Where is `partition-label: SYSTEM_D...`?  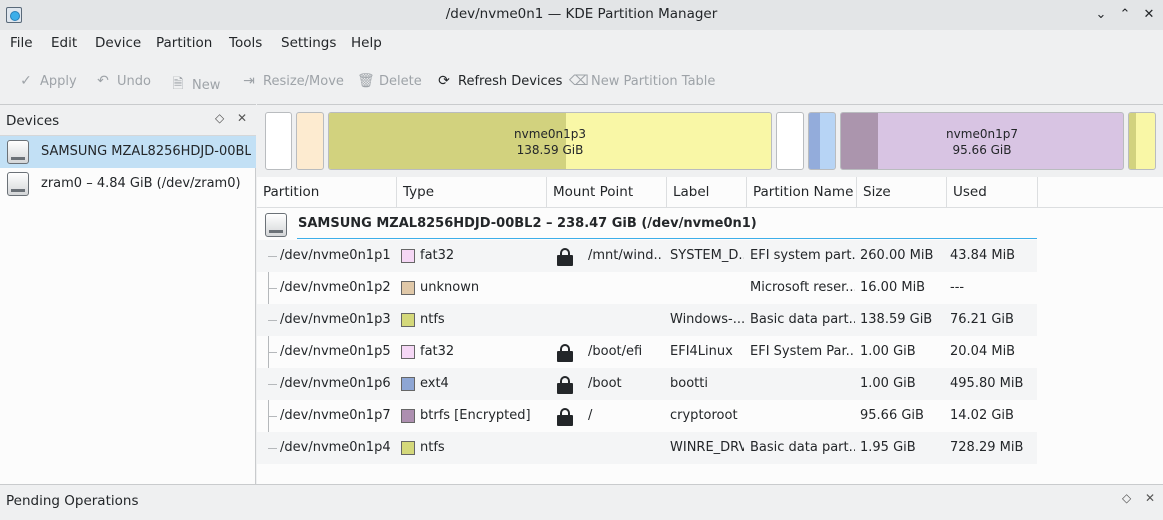 partition-label: SYSTEM_D... is located at coordinates (707, 255).